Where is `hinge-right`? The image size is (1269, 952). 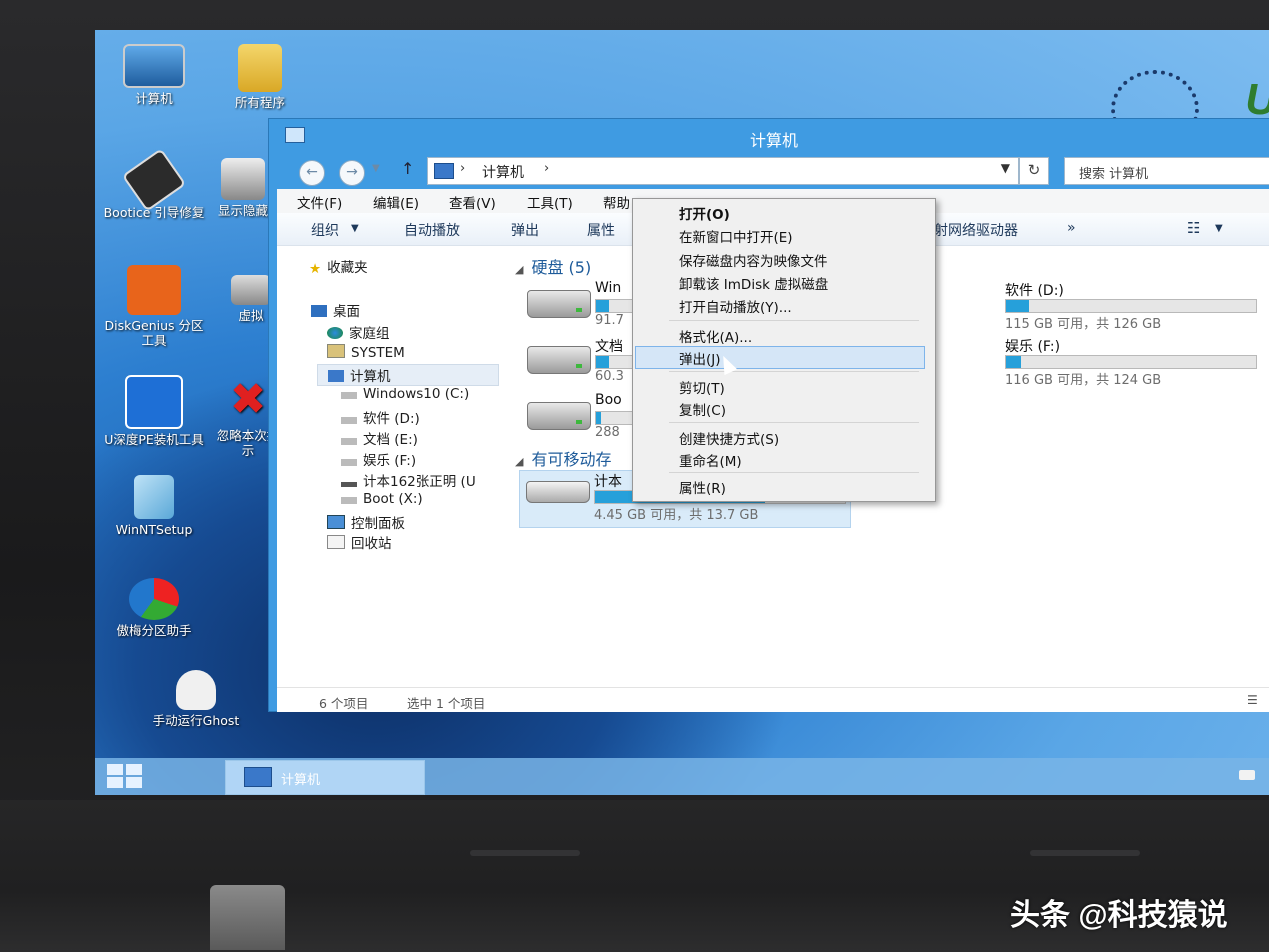
hinge-right is located at coordinates (1085, 853).